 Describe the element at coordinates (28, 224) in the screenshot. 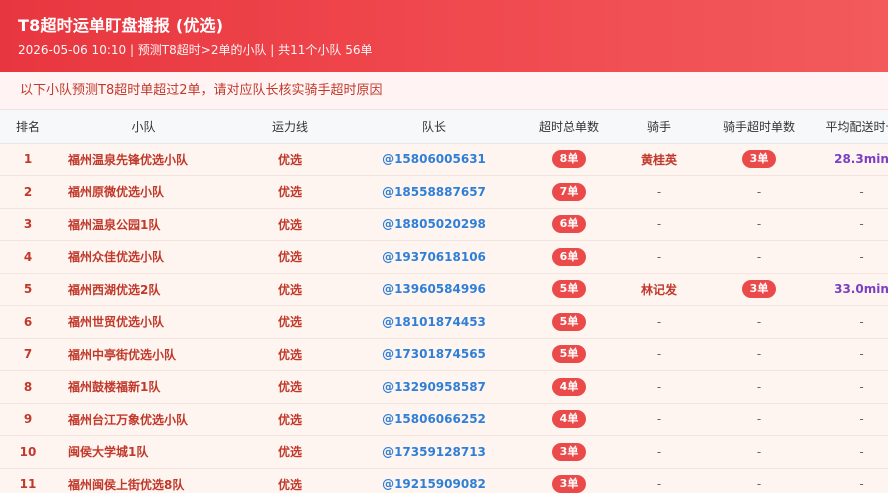

I see `rank-cell: 3` at that location.